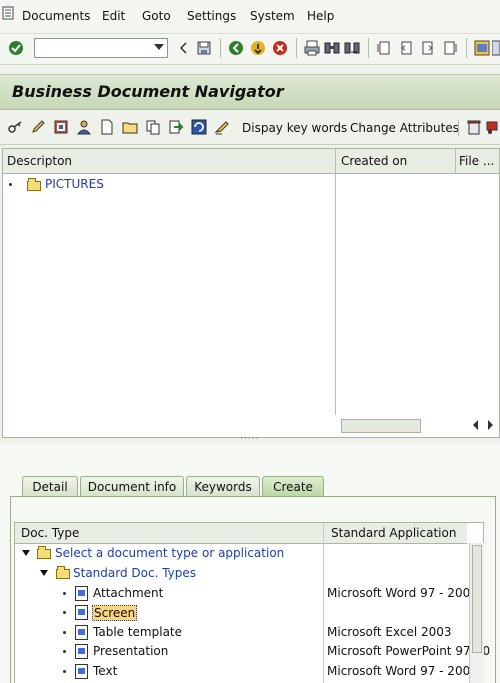 The width and height of the screenshot is (500, 683). What do you see at coordinates (130, 127) in the screenshot?
I see `open-folder-icon` at bounding box center [130, 127].